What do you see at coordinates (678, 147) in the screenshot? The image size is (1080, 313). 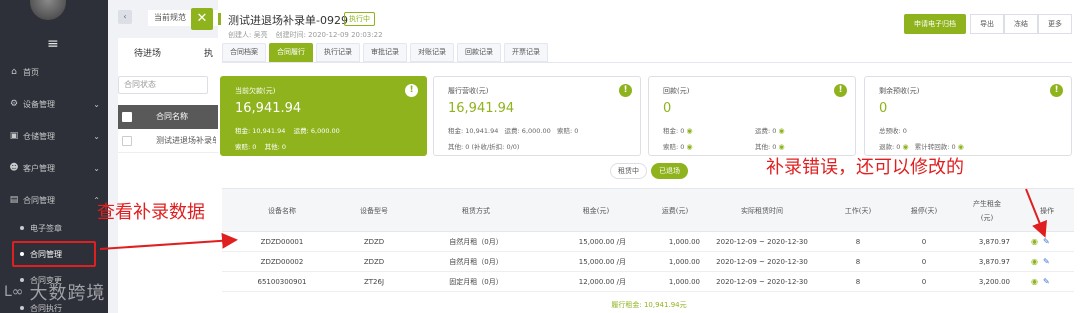 I see `card-detail-row: 索赔: 0 ◉` at bounding box center [678, 147].